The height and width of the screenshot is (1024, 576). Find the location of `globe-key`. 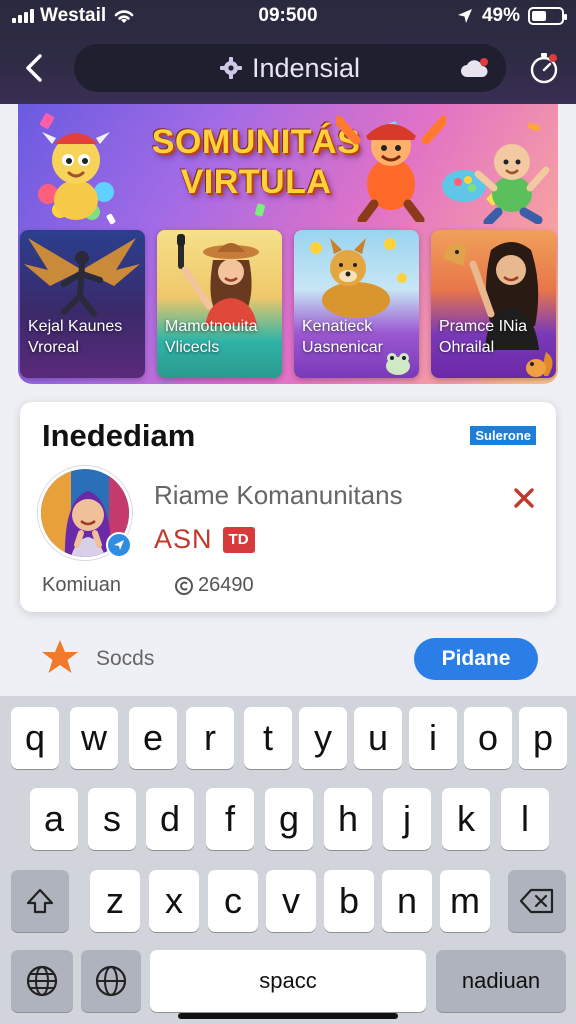

globe-key is located at coordinates (111, 981).